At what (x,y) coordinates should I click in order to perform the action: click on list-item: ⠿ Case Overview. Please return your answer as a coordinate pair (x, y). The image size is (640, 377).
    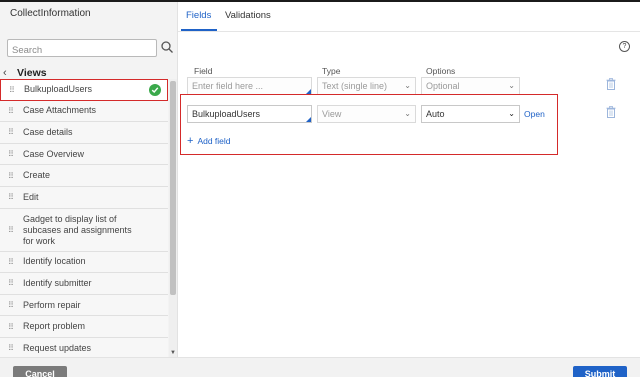
    Looking at the image, I should click on (84, 154).